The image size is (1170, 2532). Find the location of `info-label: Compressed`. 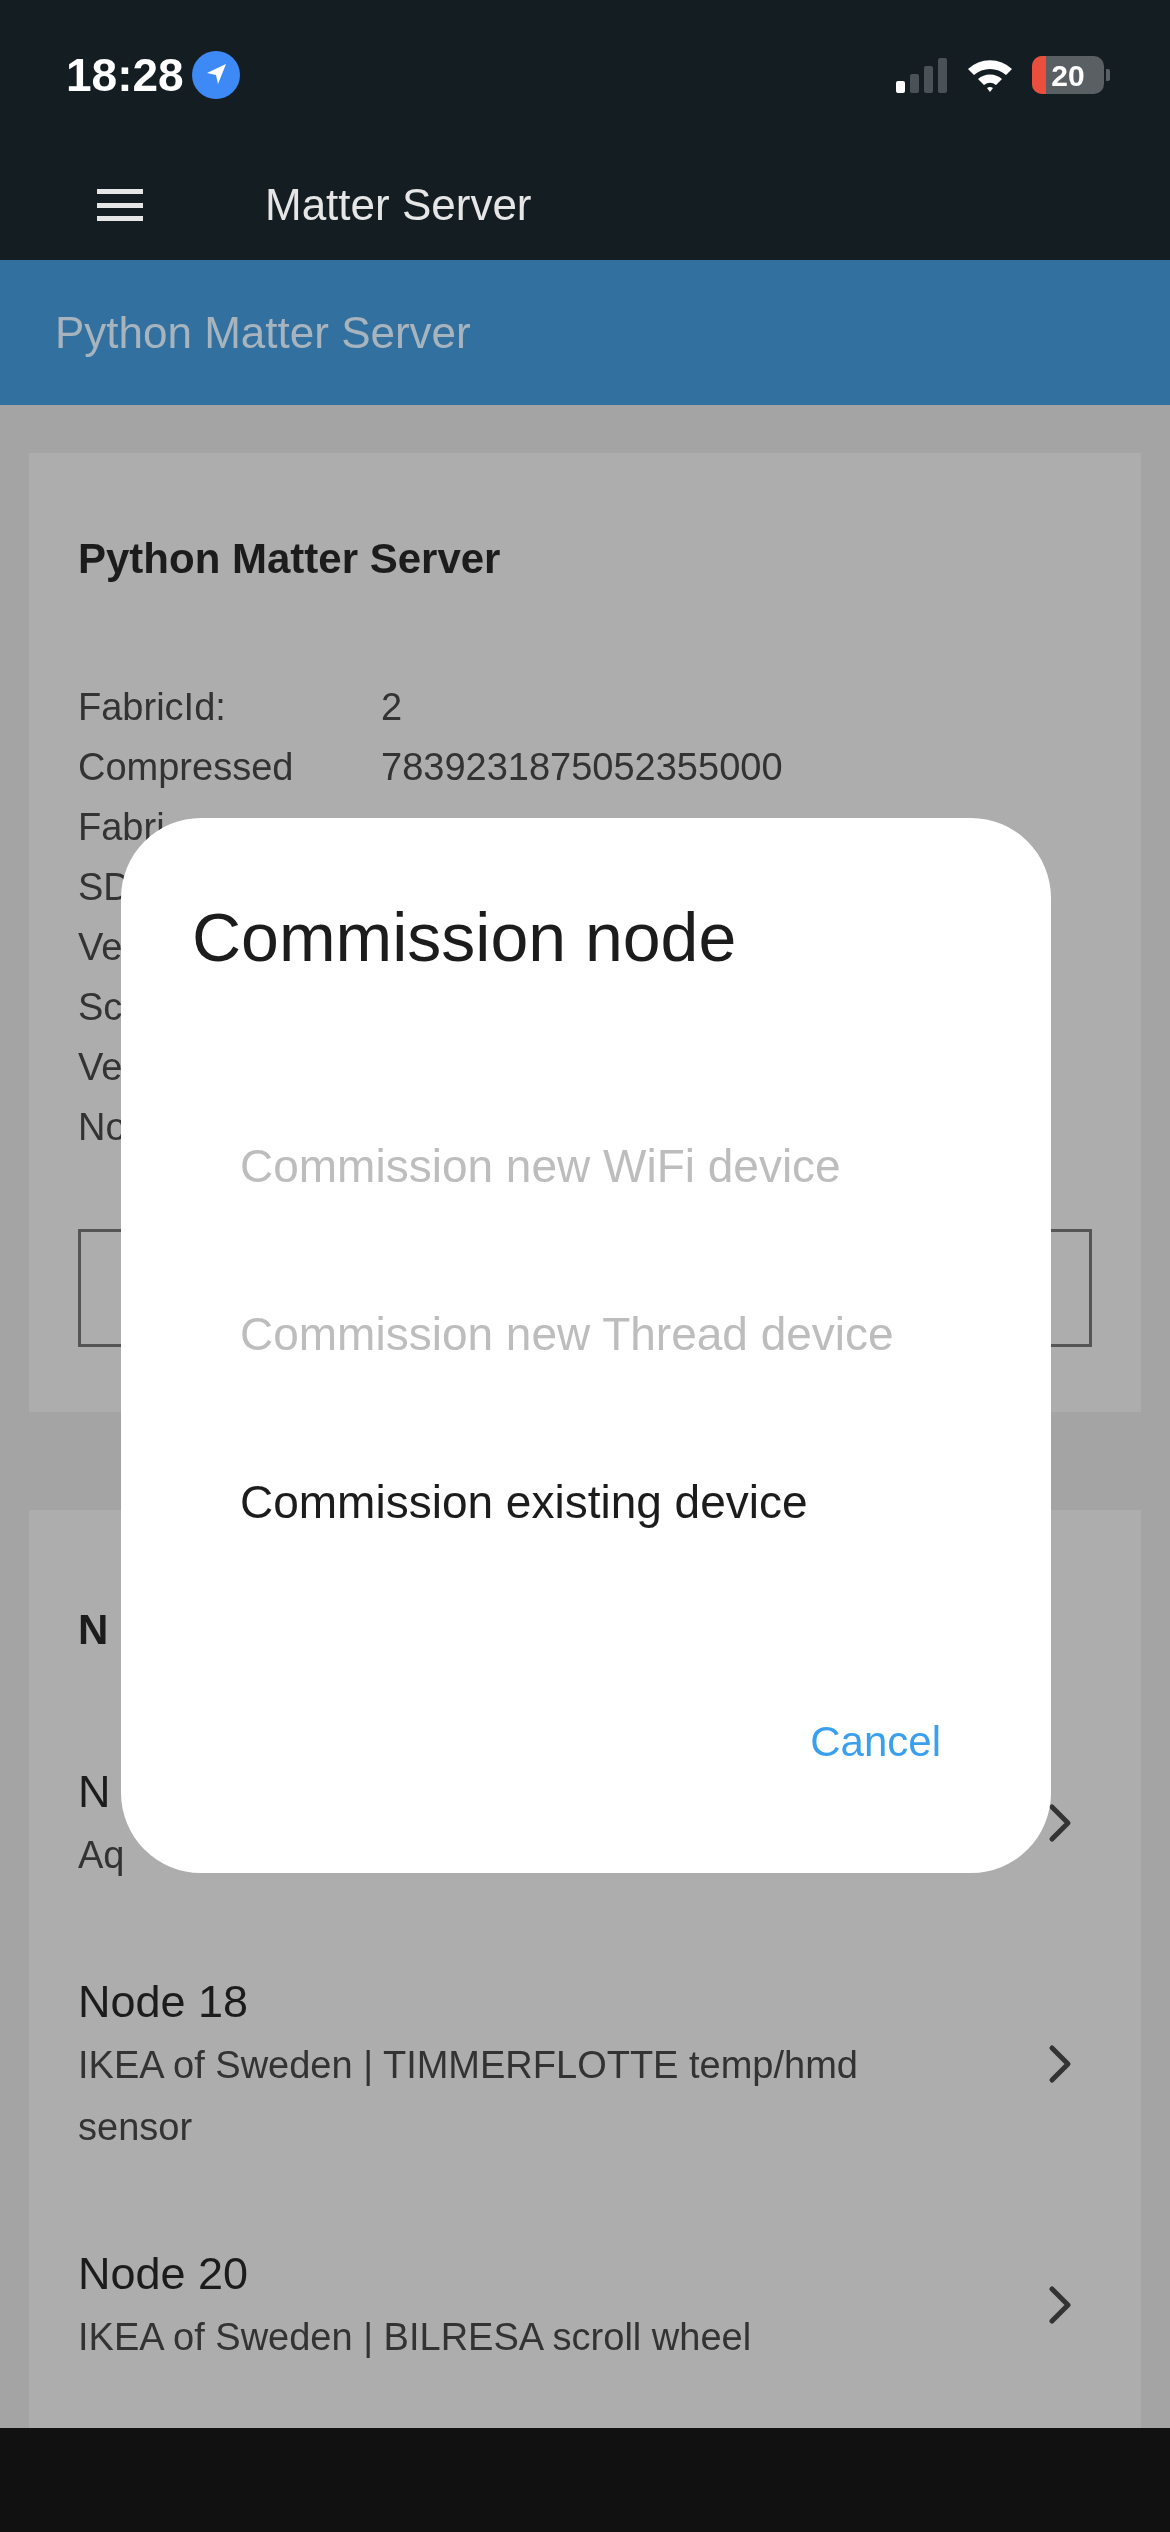

info-label: Compressed is located at coordinates (186, 767).